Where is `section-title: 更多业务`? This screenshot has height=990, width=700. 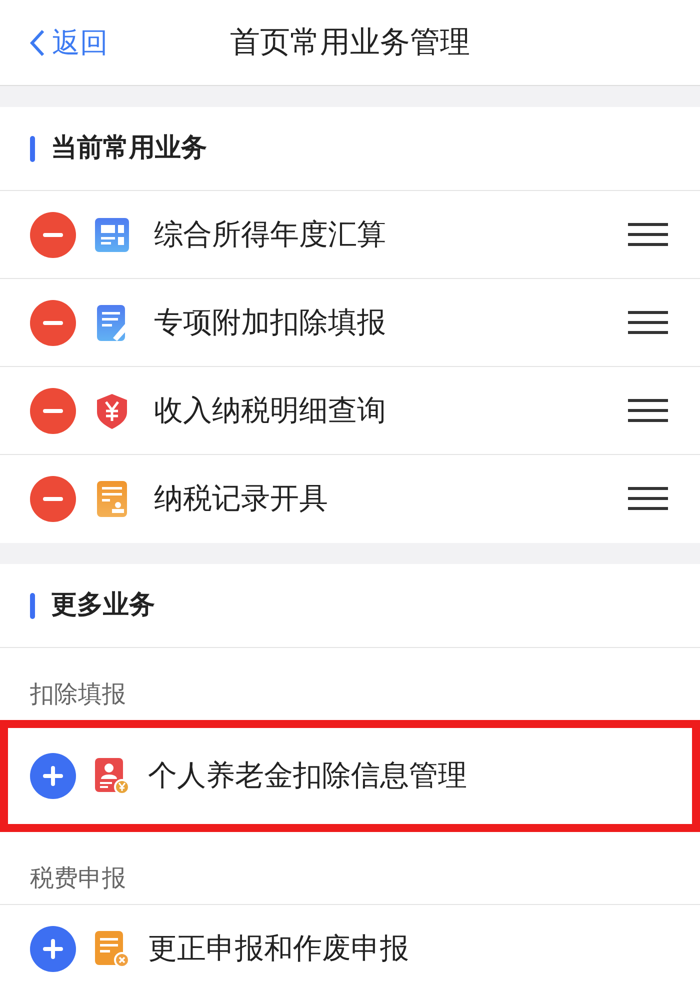
section-title: 更多业务 is located at coordinates (103, 605).